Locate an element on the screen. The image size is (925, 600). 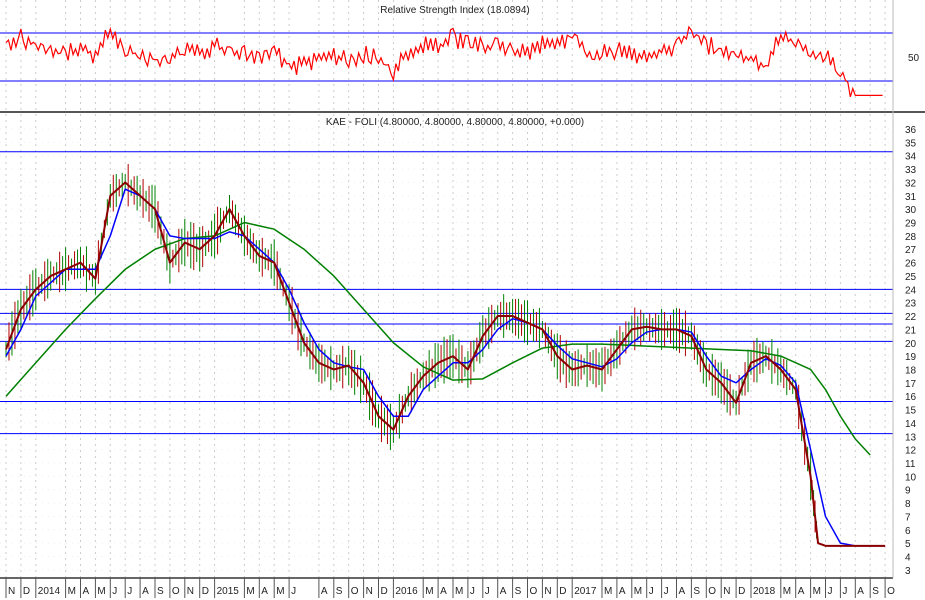
price-tick-label: 14 is located at coordinates (911, 424).